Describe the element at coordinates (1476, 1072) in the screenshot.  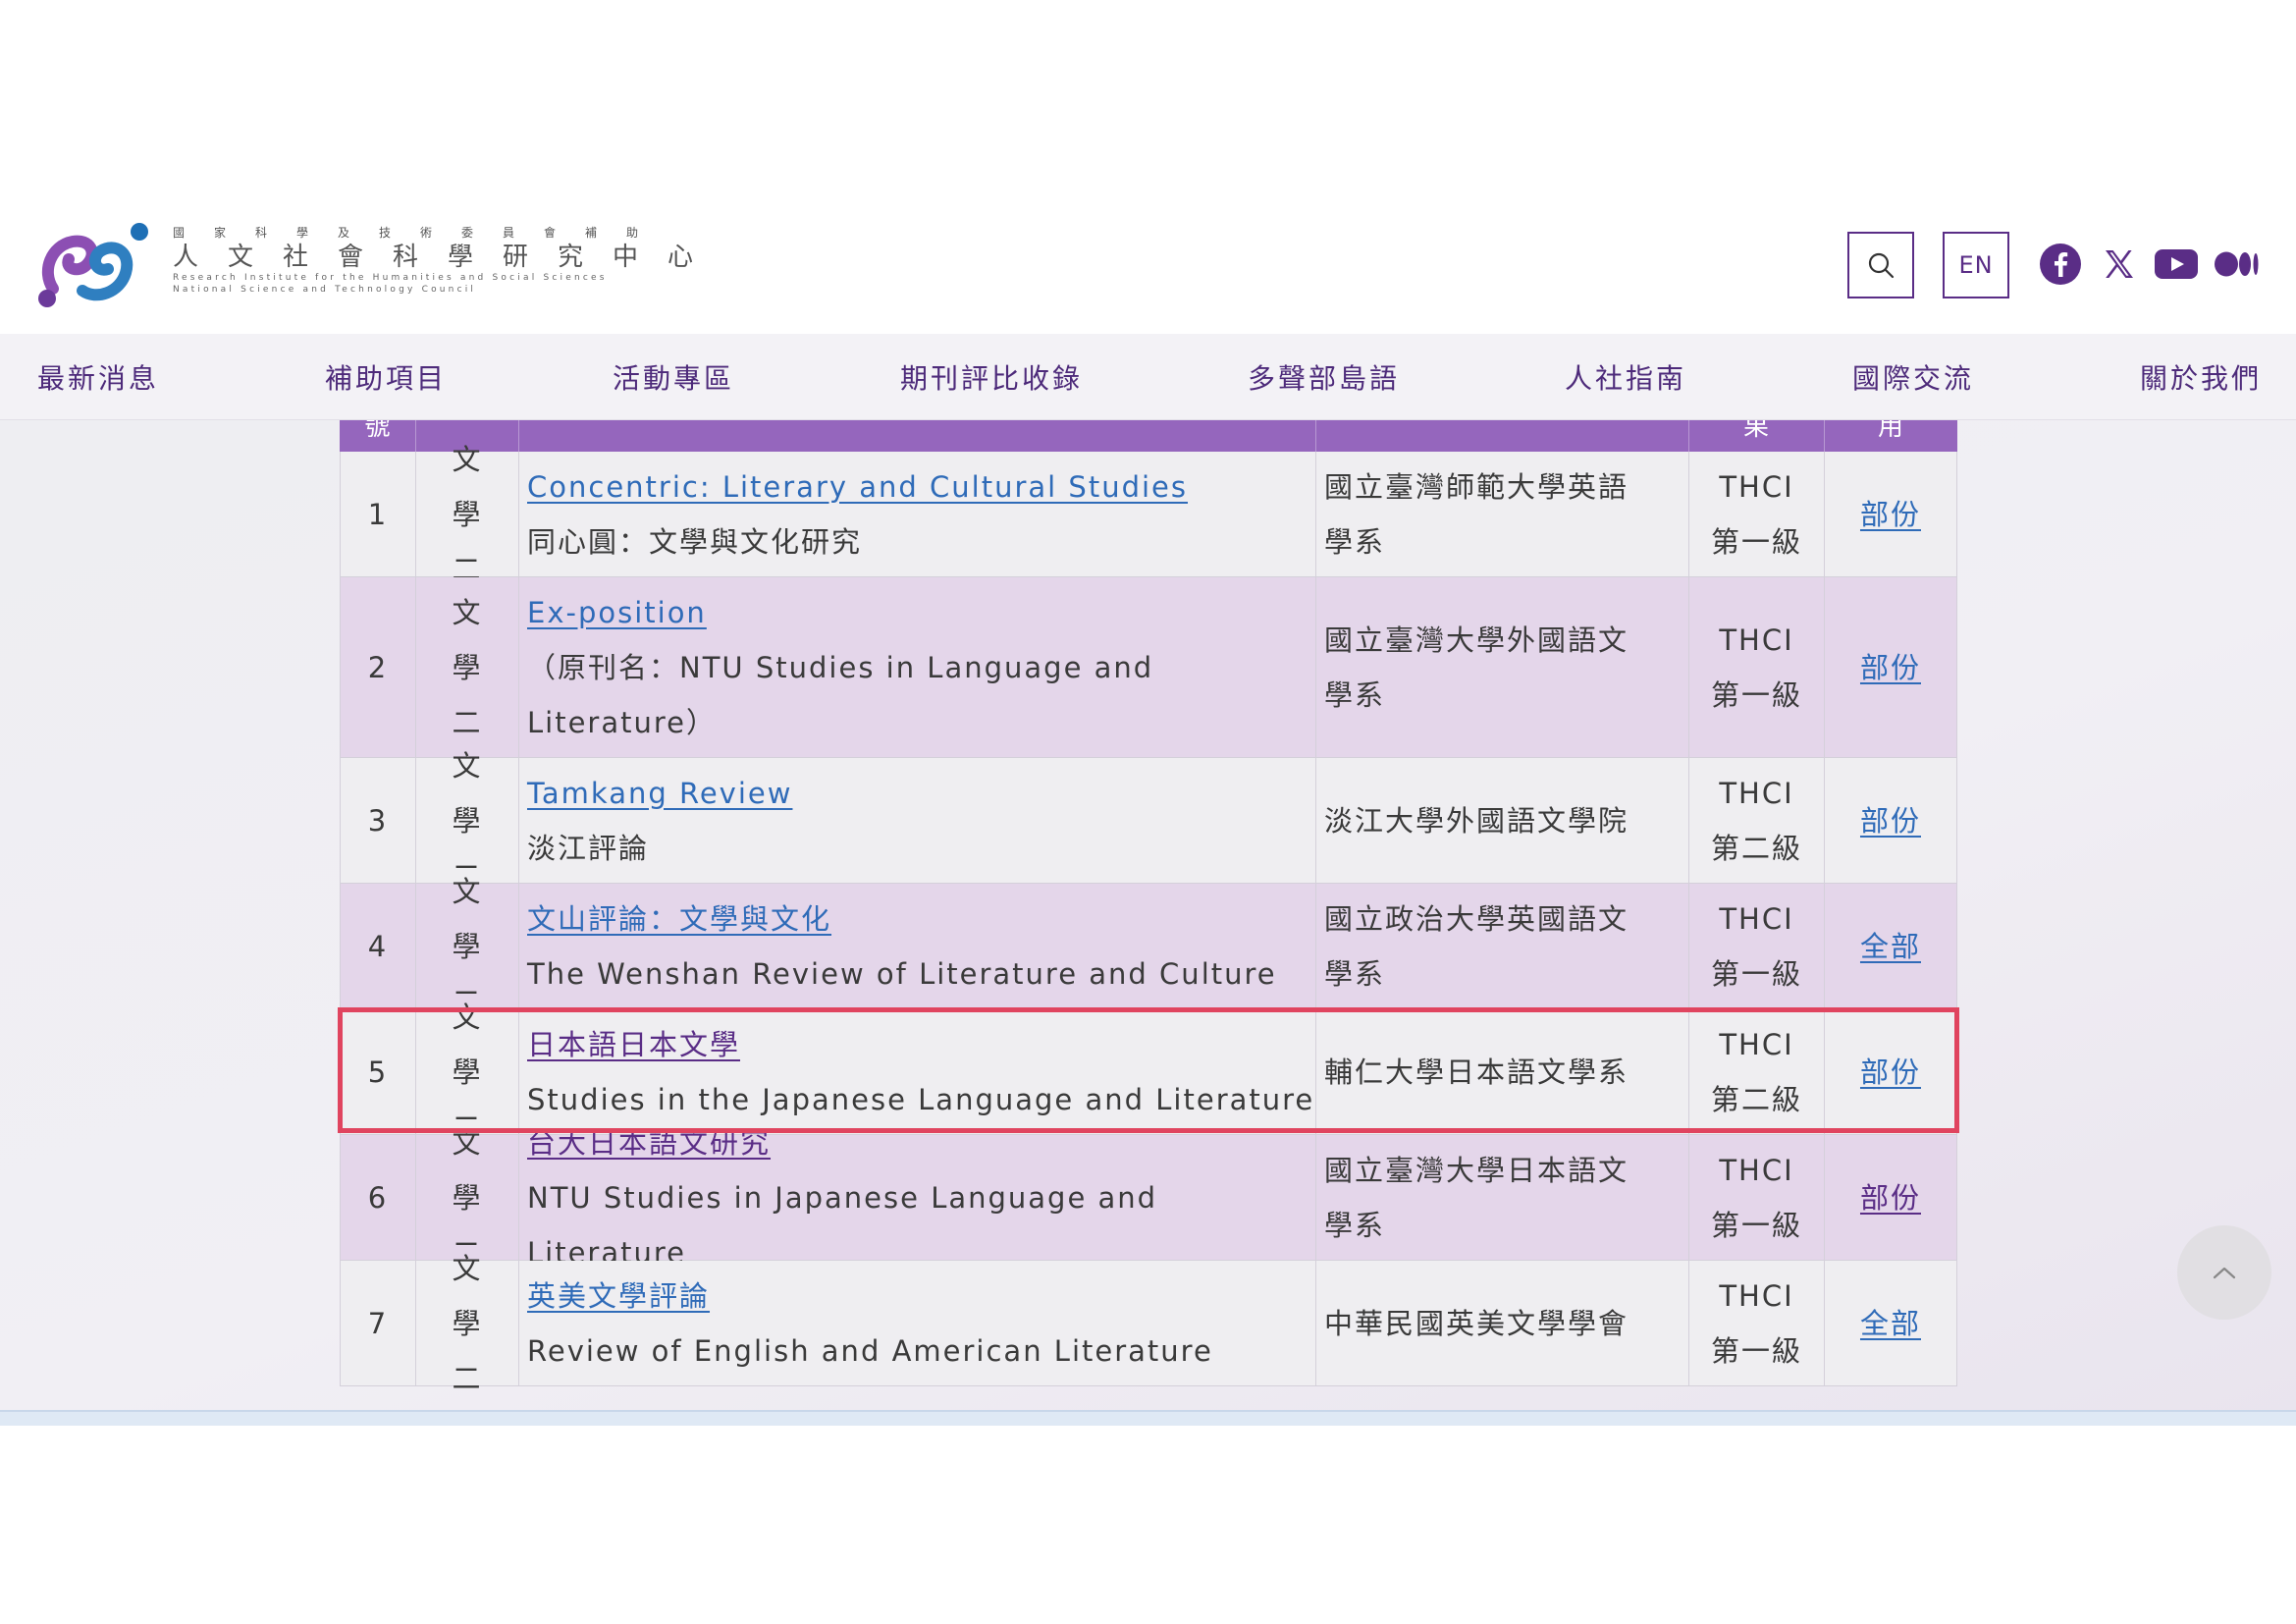
I see `organization-text: 輔仁大學日本語文學系` at that location.